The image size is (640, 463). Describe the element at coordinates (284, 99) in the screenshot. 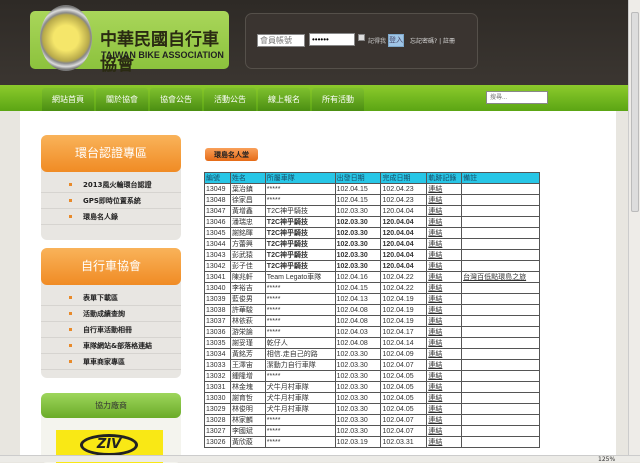

I see `nav-registration: 線上報名` at that location.